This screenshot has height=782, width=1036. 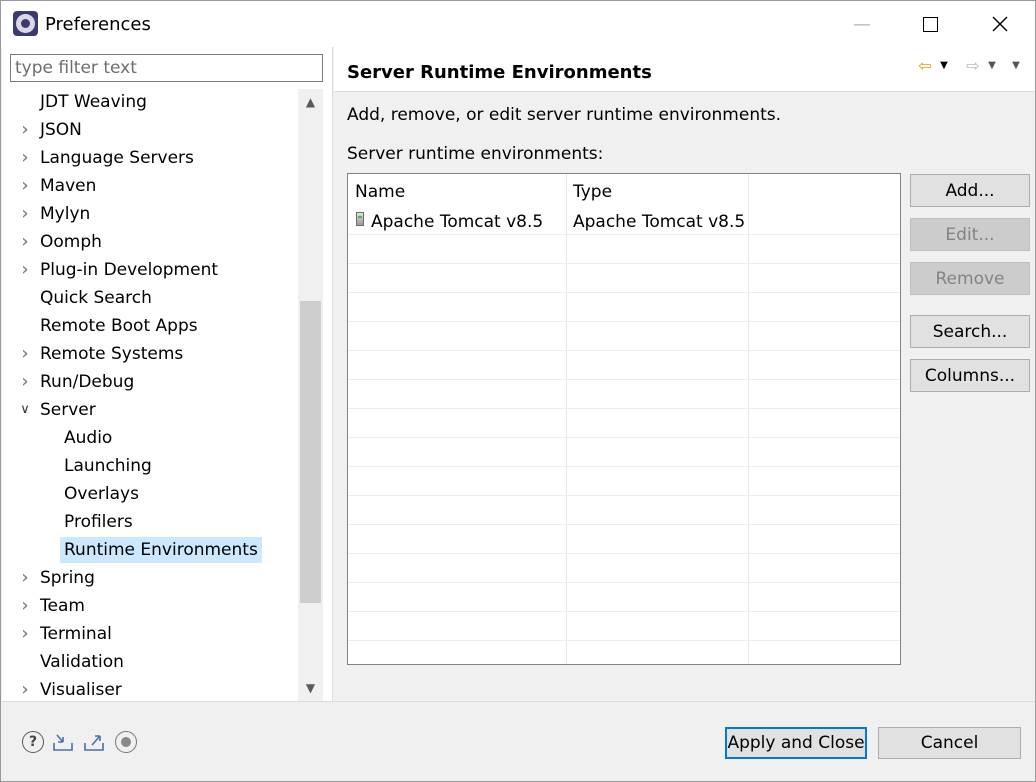 I want to click on view-menu-icon: ▼, so click(x=1016, y=65).